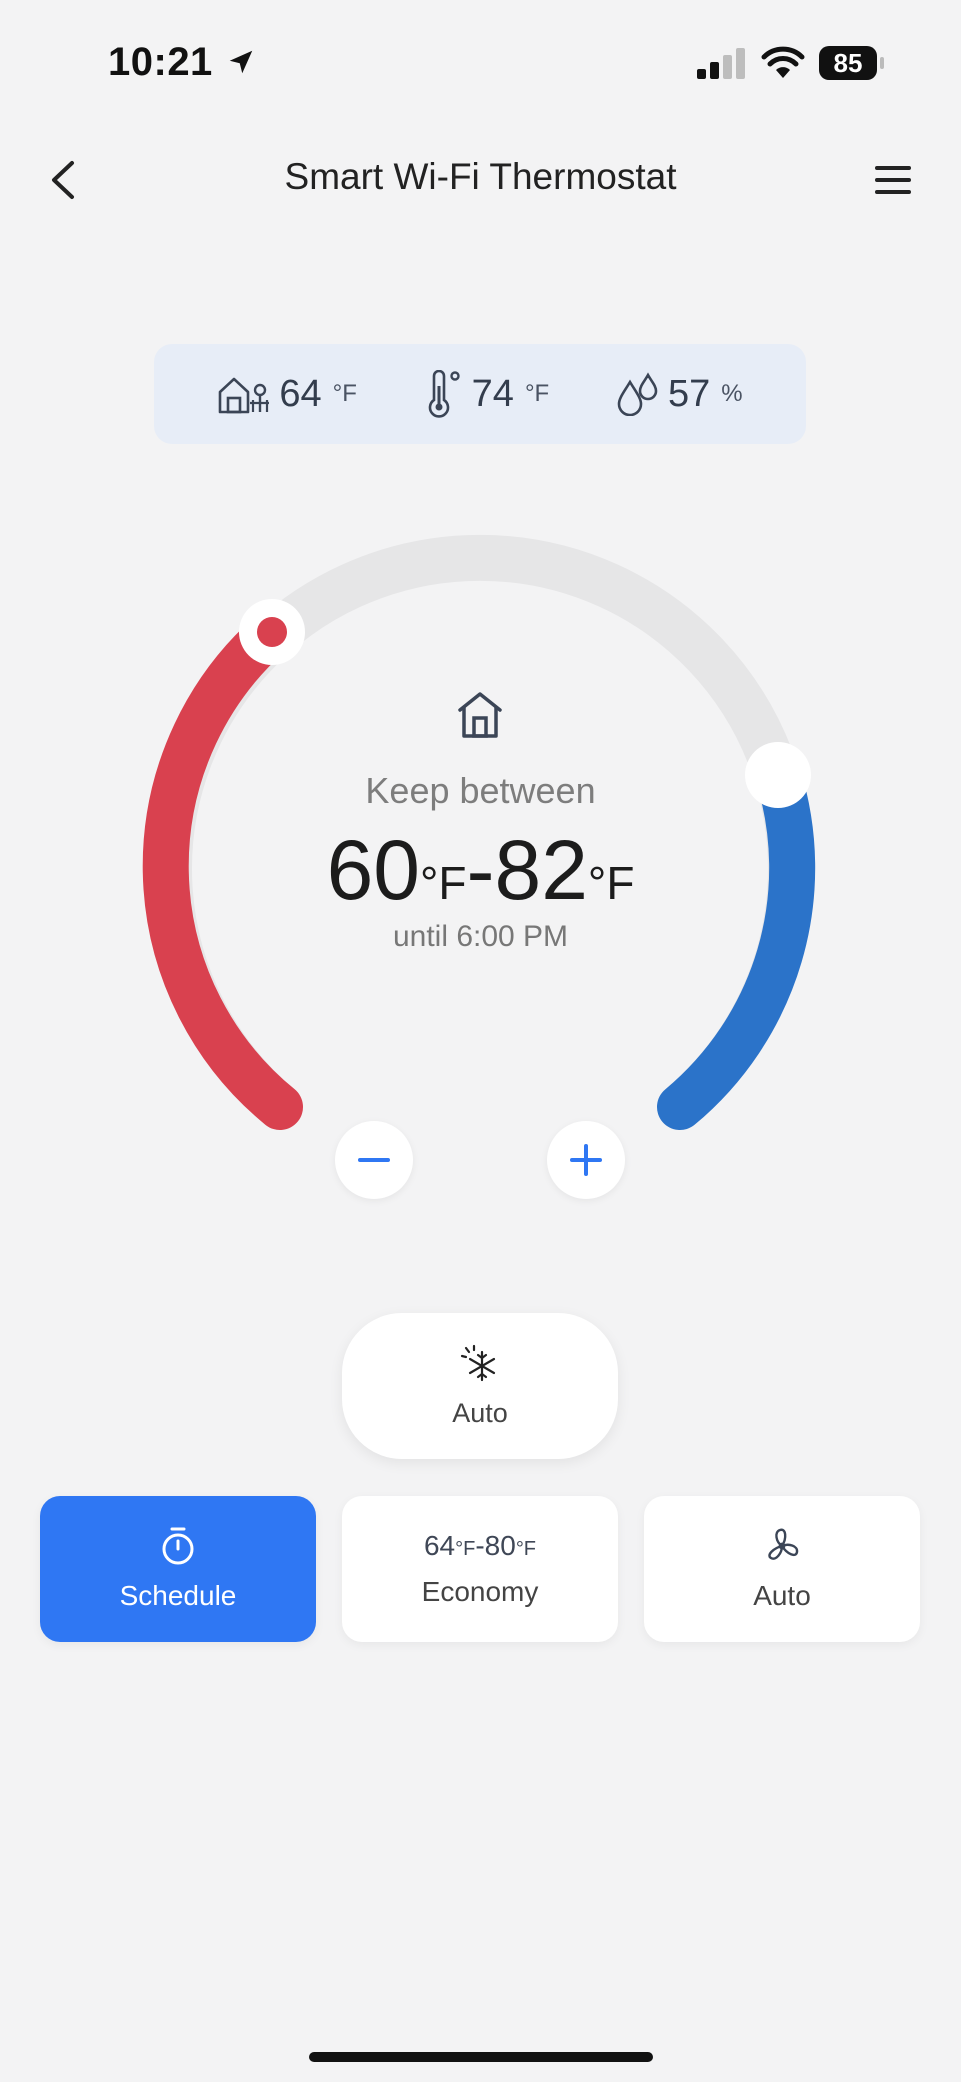  I want to click on schedule-label: Schedule, so click(178, 1595).